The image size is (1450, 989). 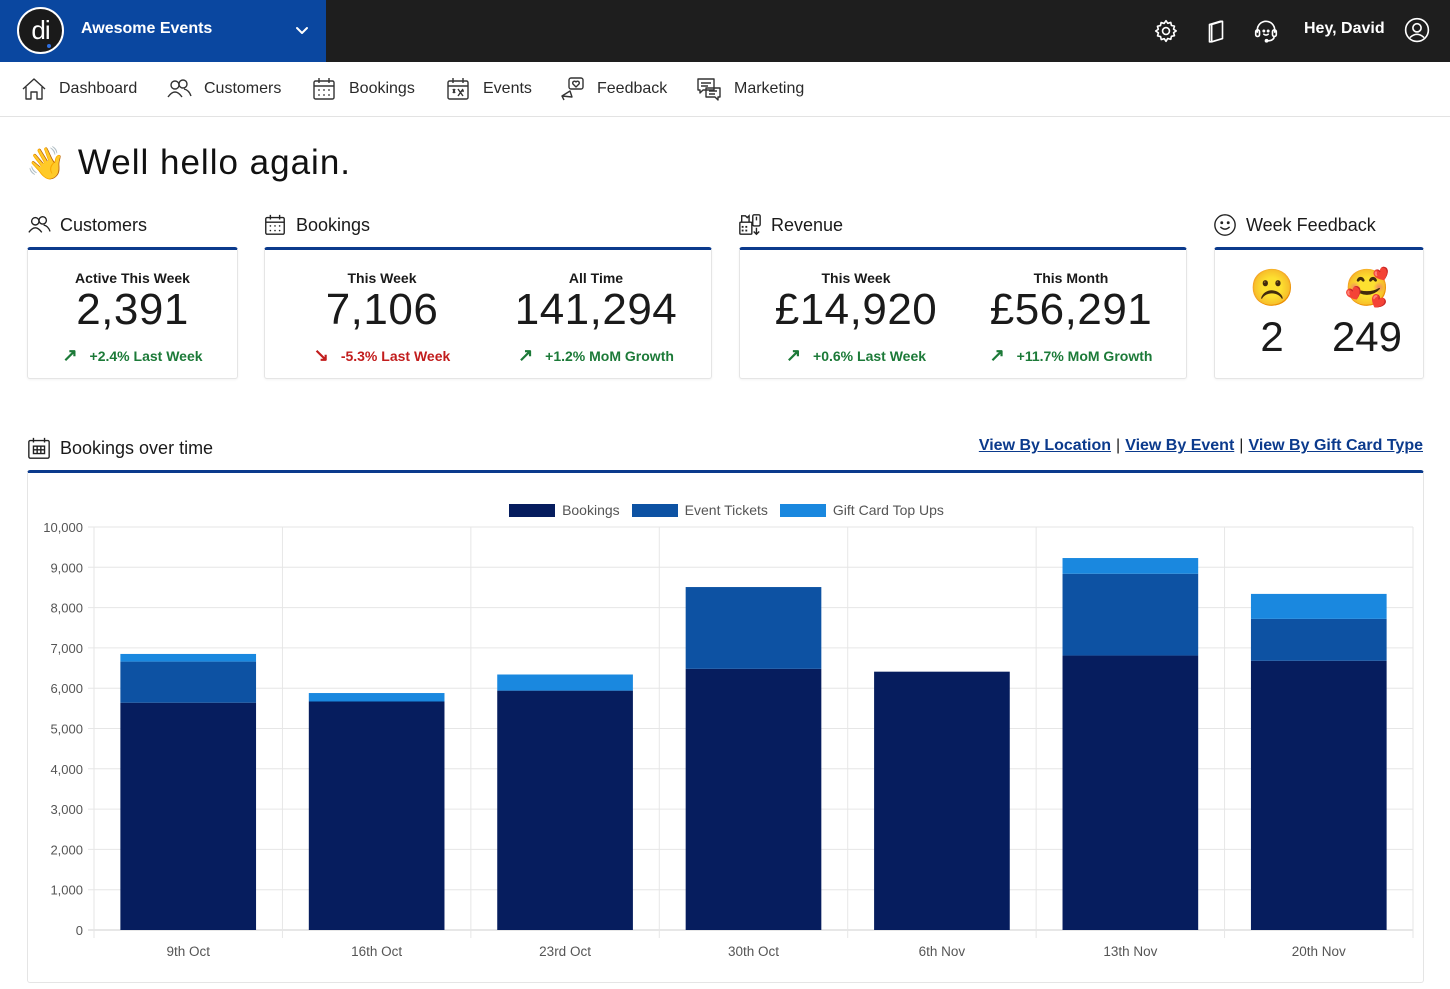 I want to click on greeting: 👋 Well hello again., so click(x=188, y=163).